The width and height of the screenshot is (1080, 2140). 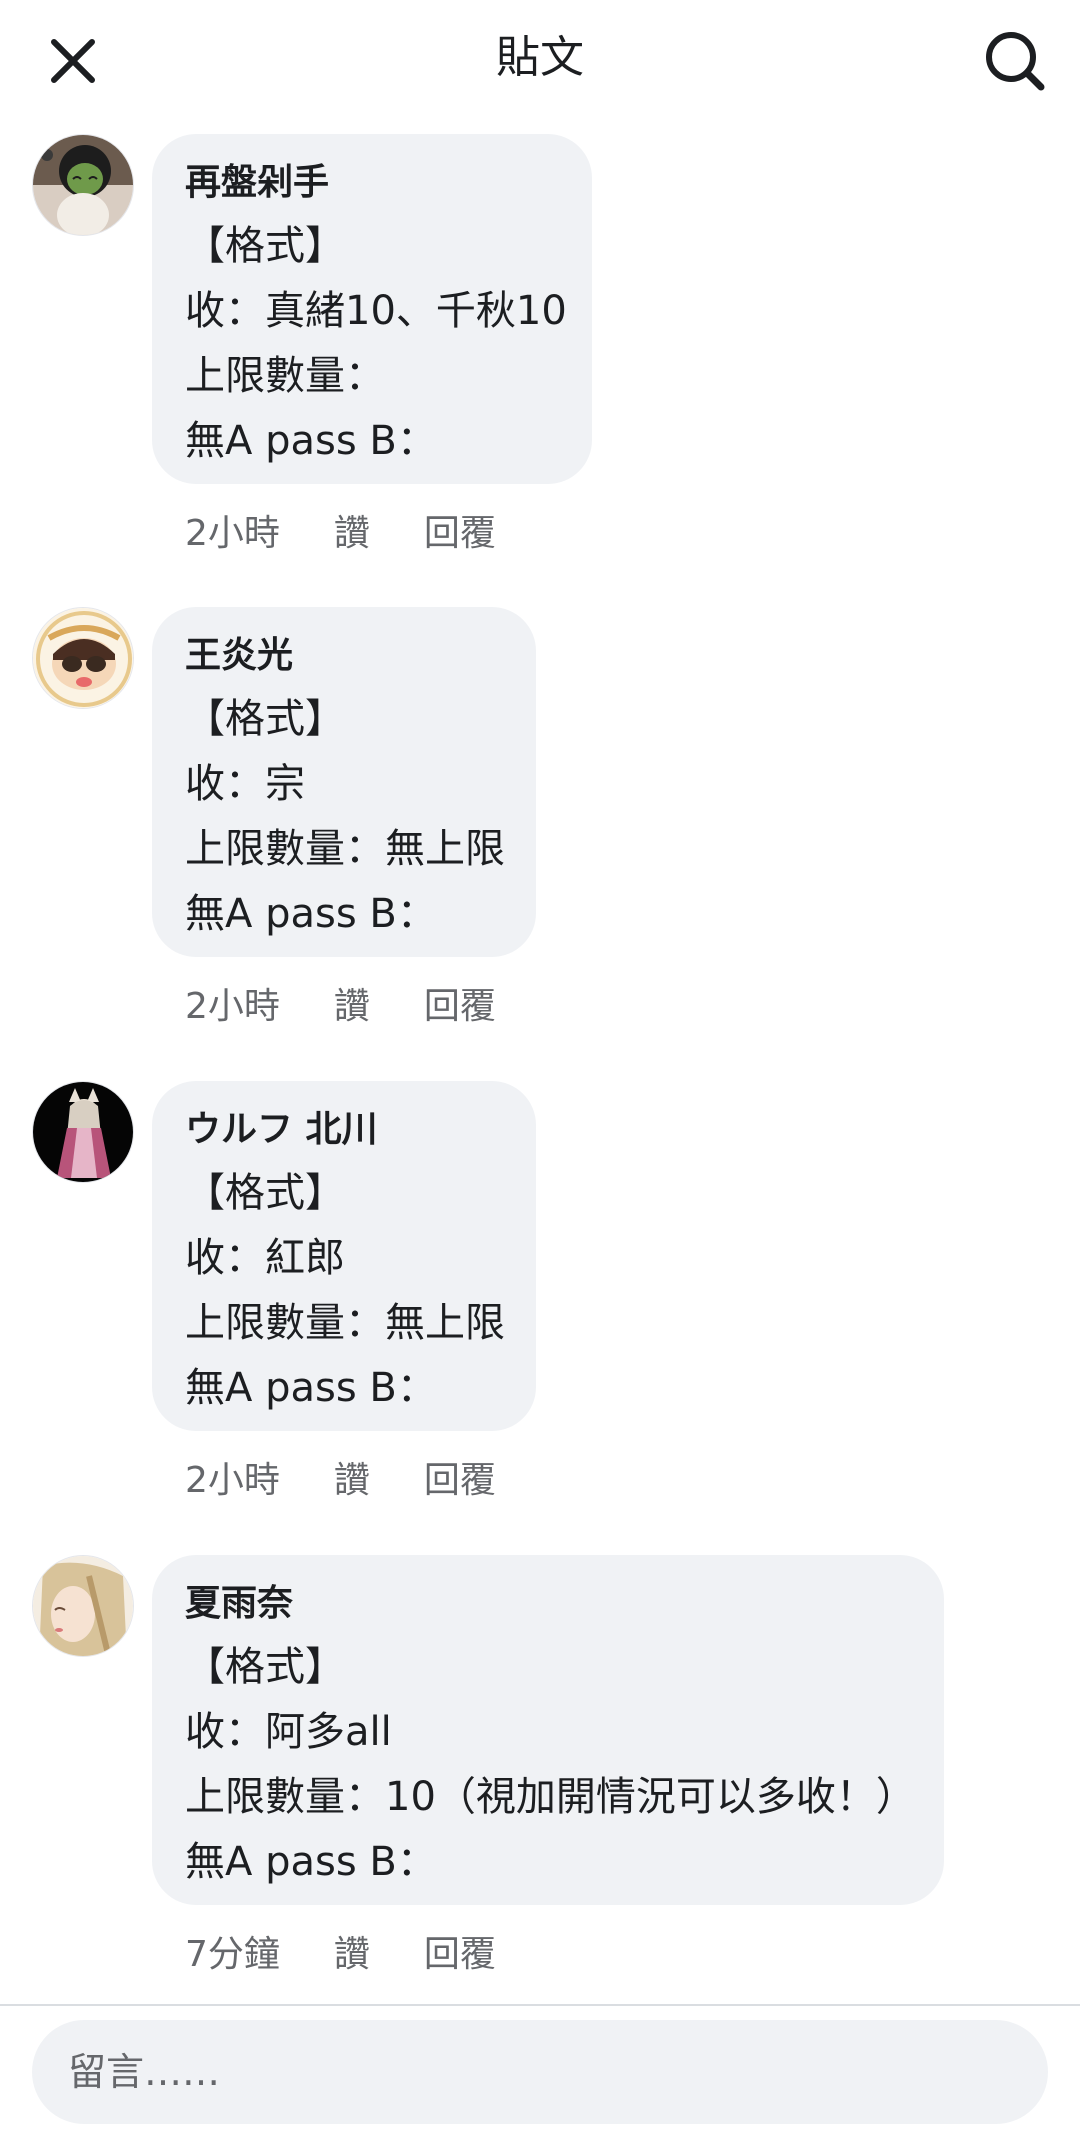 I want to click on comment-text-line: 上限數量：, so click(x=285, y=376).